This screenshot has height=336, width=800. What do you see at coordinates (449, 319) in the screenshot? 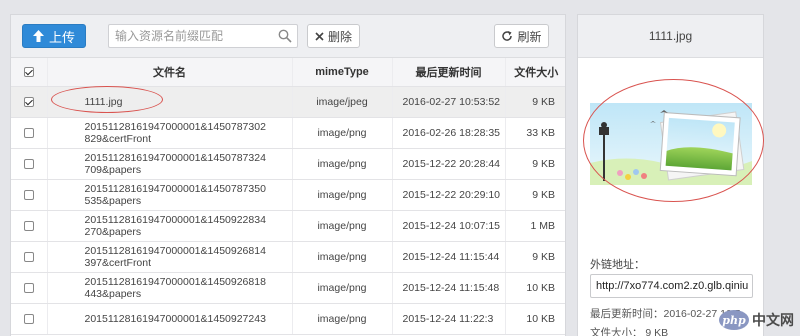
I see `updated-time-cell: 2015-12-24 11:22:3` at bounding box center [449, 319].